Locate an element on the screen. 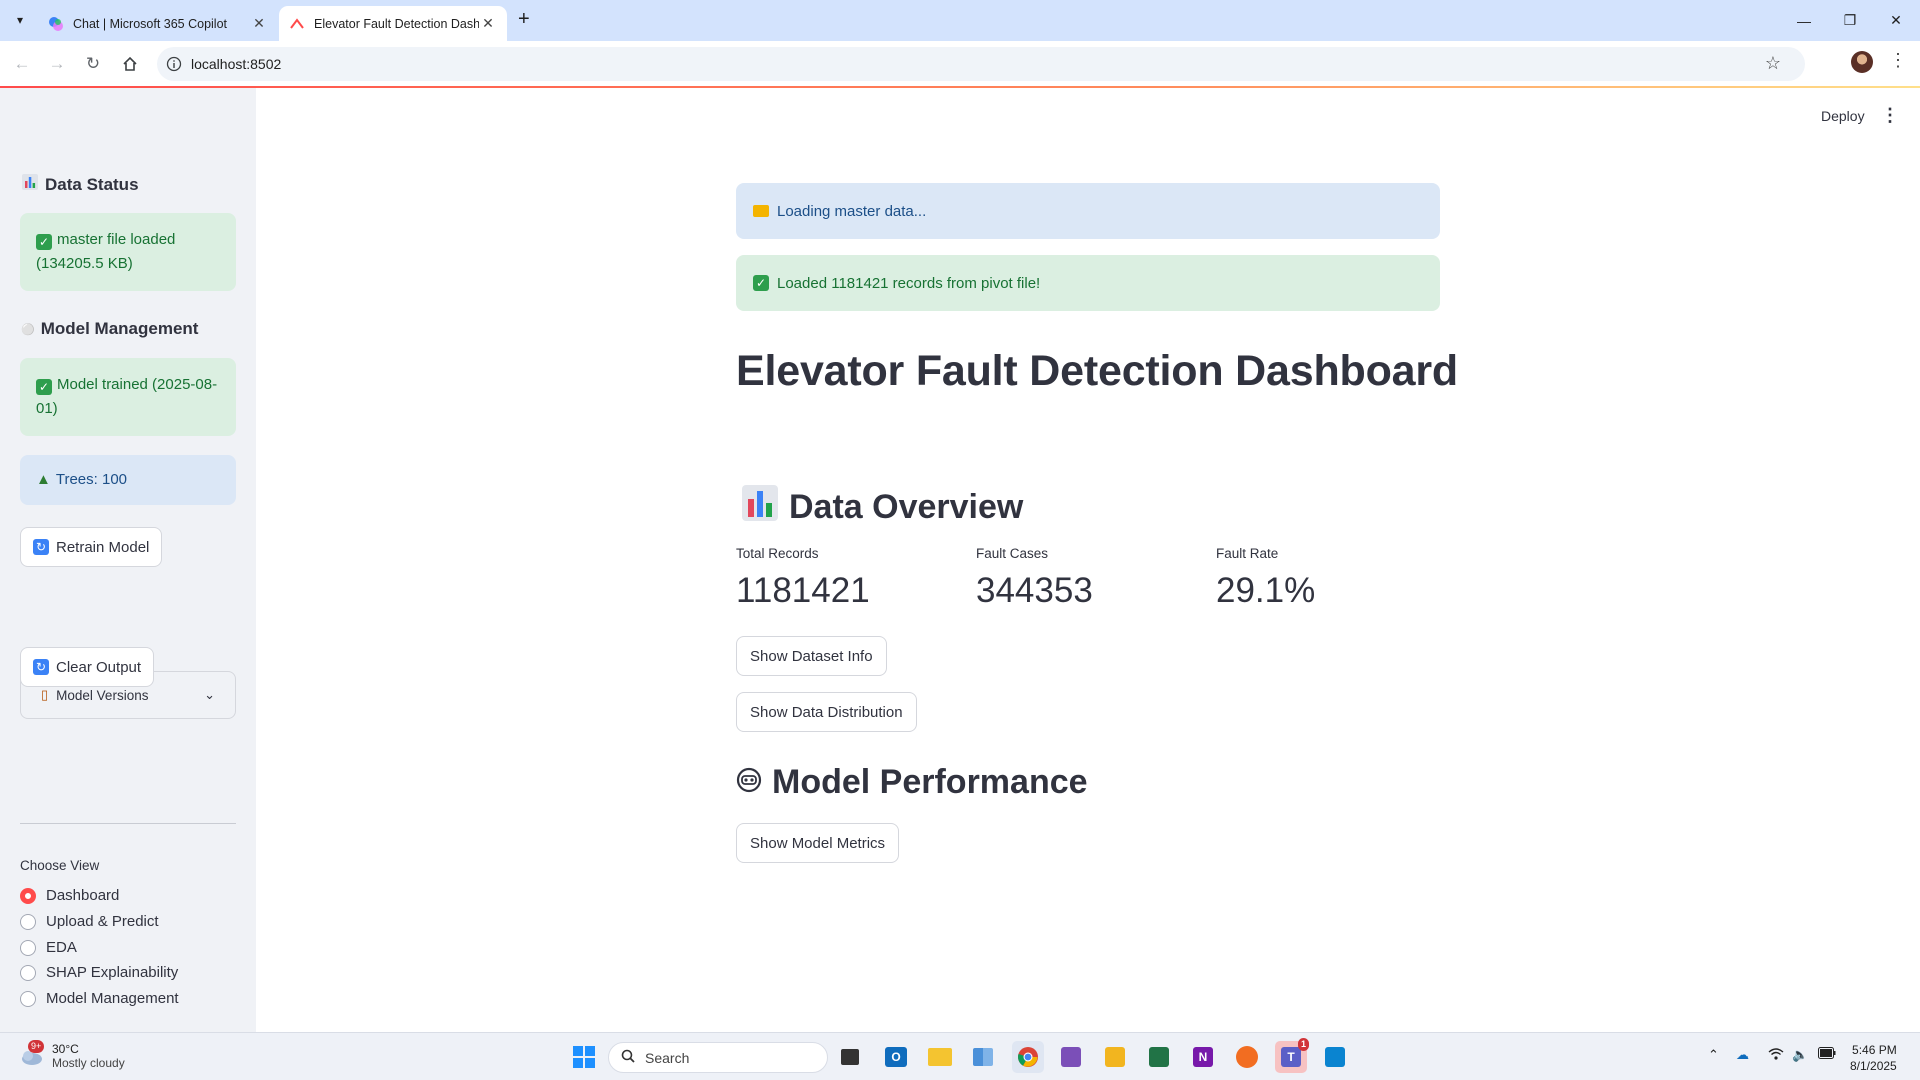  browser-menu-icon: ⋮ is located at coordinates (1898, 60).